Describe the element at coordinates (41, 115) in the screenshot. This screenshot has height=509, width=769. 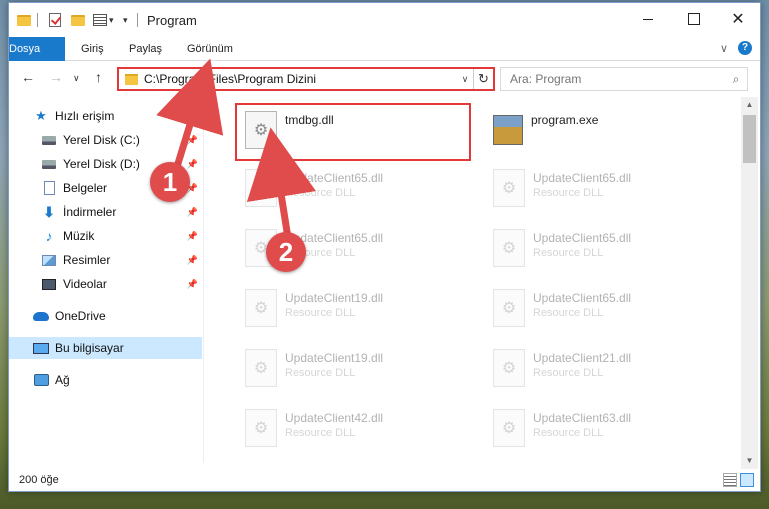
I see `star-icon: ★` at that location.